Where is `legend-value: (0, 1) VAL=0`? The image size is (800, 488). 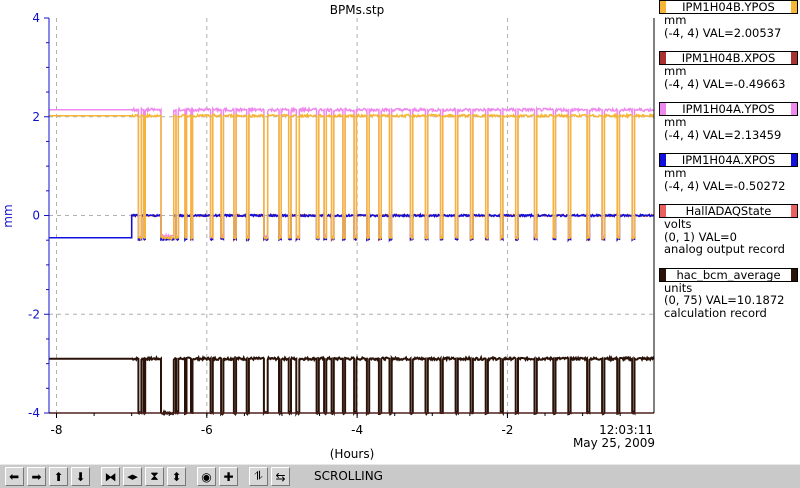 legend-value: (0, 1) VAL=0 is located at coordinates (700, 236).